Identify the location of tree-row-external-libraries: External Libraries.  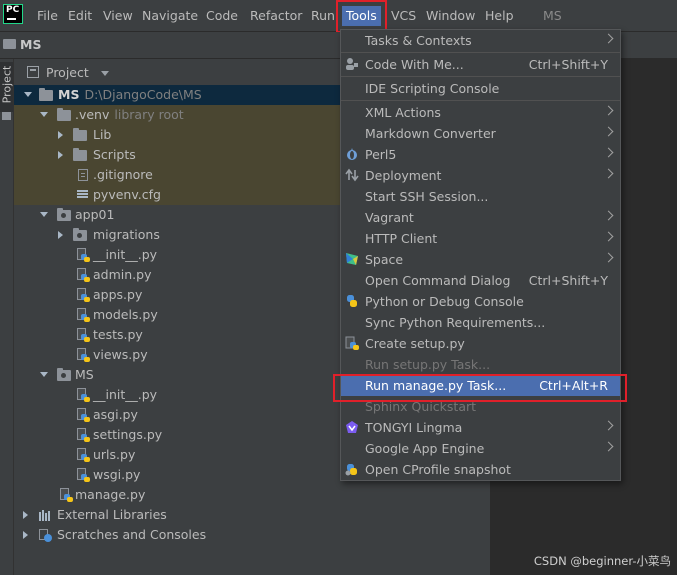
(252, 515).